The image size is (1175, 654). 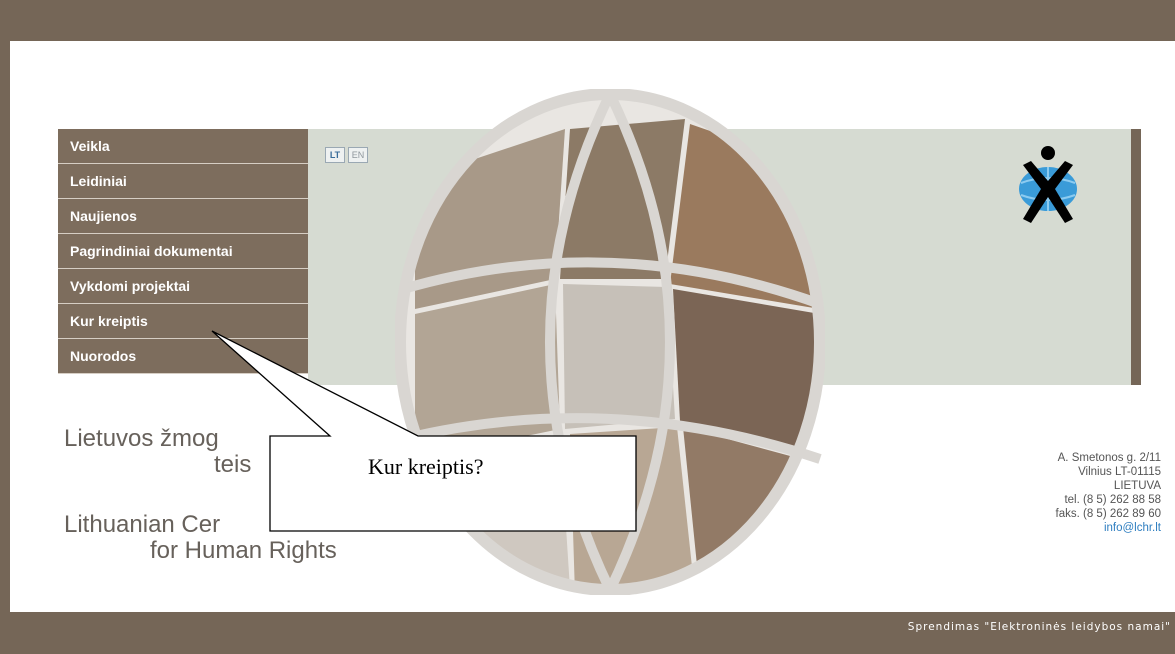 I want to click on language-en-button: EN, so click(x=358, y=155).